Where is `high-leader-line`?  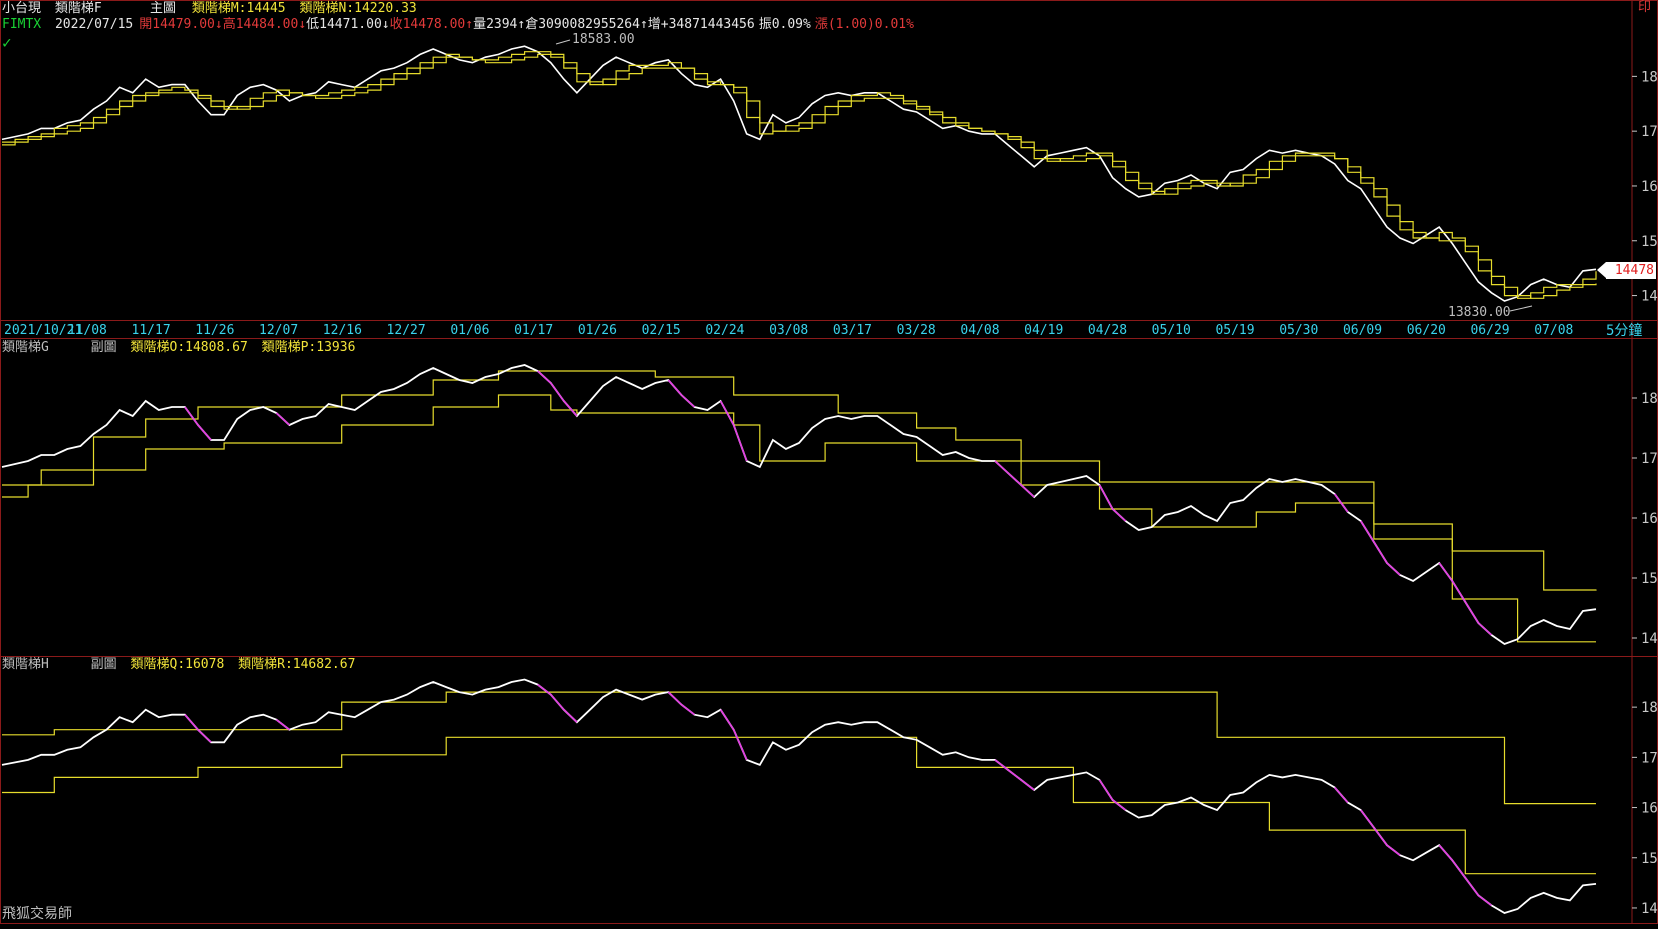
high-leader-line is located at coordinates (563, 42).